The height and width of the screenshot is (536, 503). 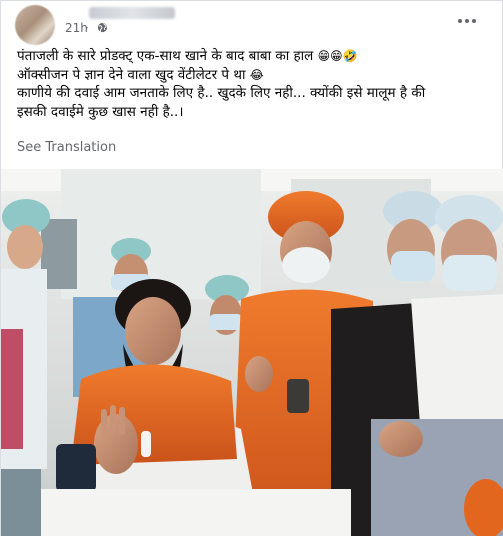 I want to click on more-options-icon, so click(x=467, y=21).